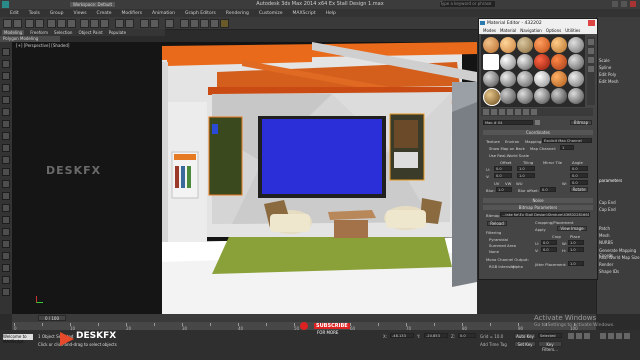  Describe the element at coordinates (579, 189) in the screenshot. I see `rotate-button: Rotate` at that location.